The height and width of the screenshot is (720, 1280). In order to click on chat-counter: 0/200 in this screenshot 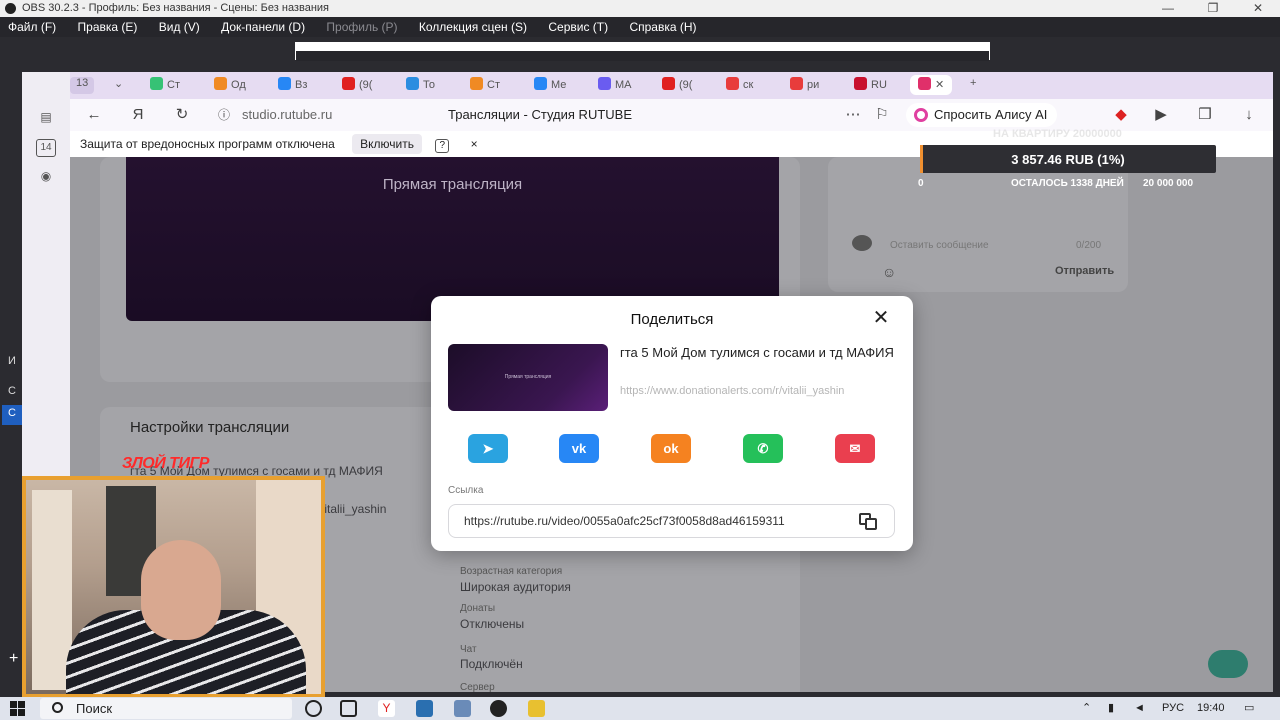, I will do `click(1089, 245)`.